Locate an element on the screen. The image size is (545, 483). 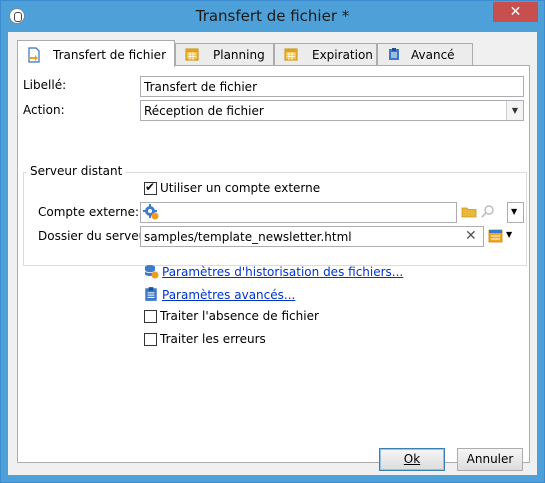
ok-button: Ok is located at coordinates (412, 459).